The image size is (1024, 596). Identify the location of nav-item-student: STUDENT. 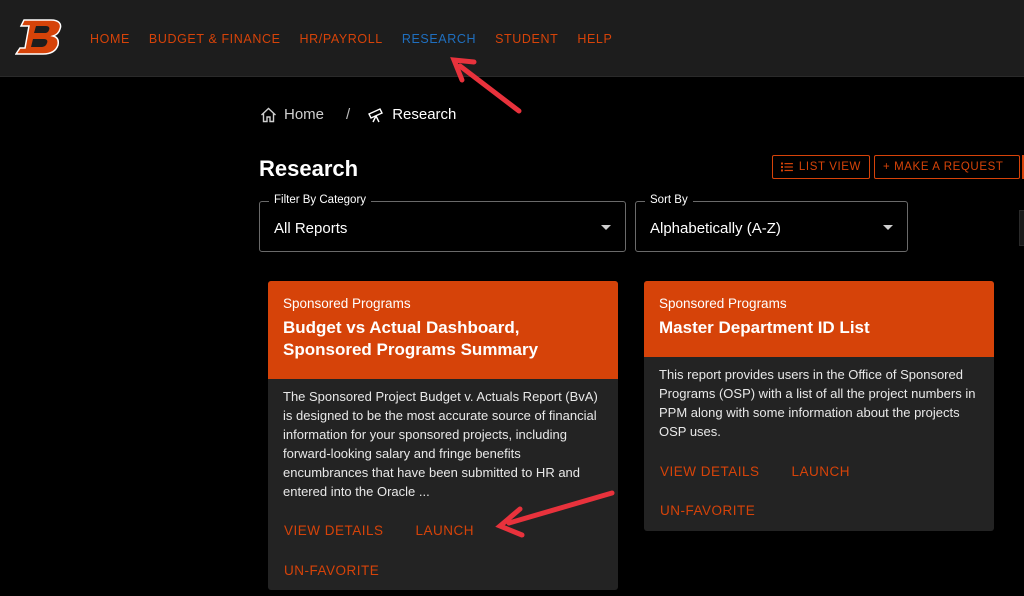
(526, 39).